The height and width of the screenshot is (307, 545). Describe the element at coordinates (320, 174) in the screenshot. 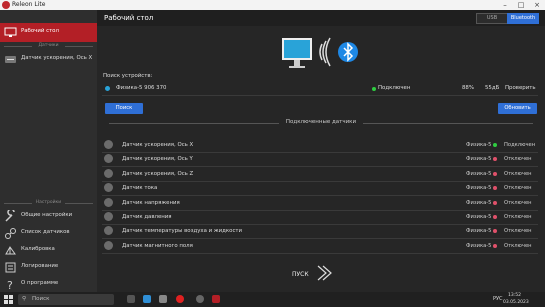

I see `sensor-row: Датчик ускорения, Ось Z Физика-5 Отключен` at that location.